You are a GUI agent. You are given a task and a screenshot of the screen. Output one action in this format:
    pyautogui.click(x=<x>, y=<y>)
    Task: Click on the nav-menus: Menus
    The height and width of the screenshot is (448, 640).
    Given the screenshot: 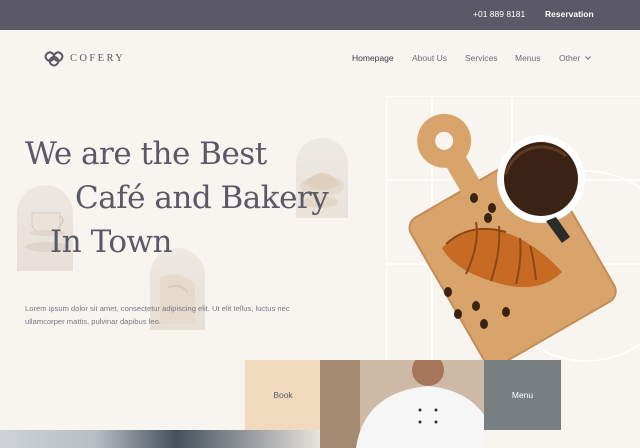 What is the action you would take?
    pyautogui.click(x=528, y=58)
    